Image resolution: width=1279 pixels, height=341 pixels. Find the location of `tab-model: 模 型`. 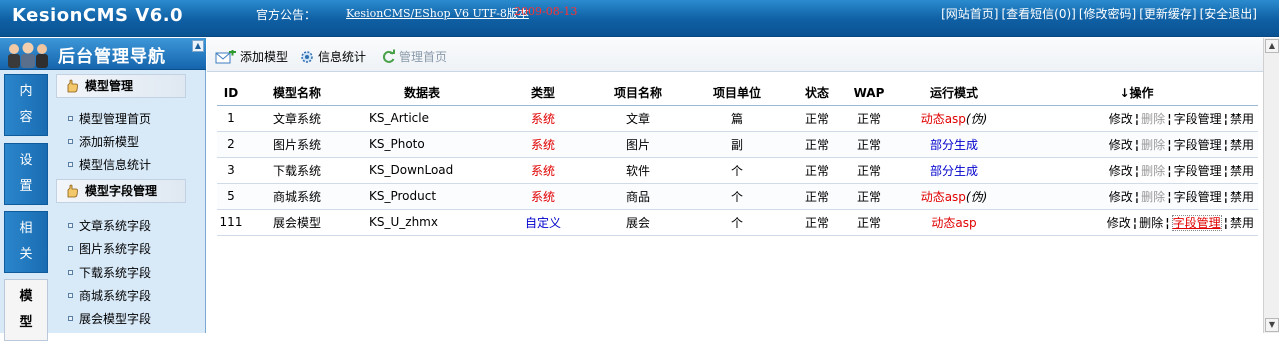

tab-model: 模 型 is located at coordinates (26, 310).